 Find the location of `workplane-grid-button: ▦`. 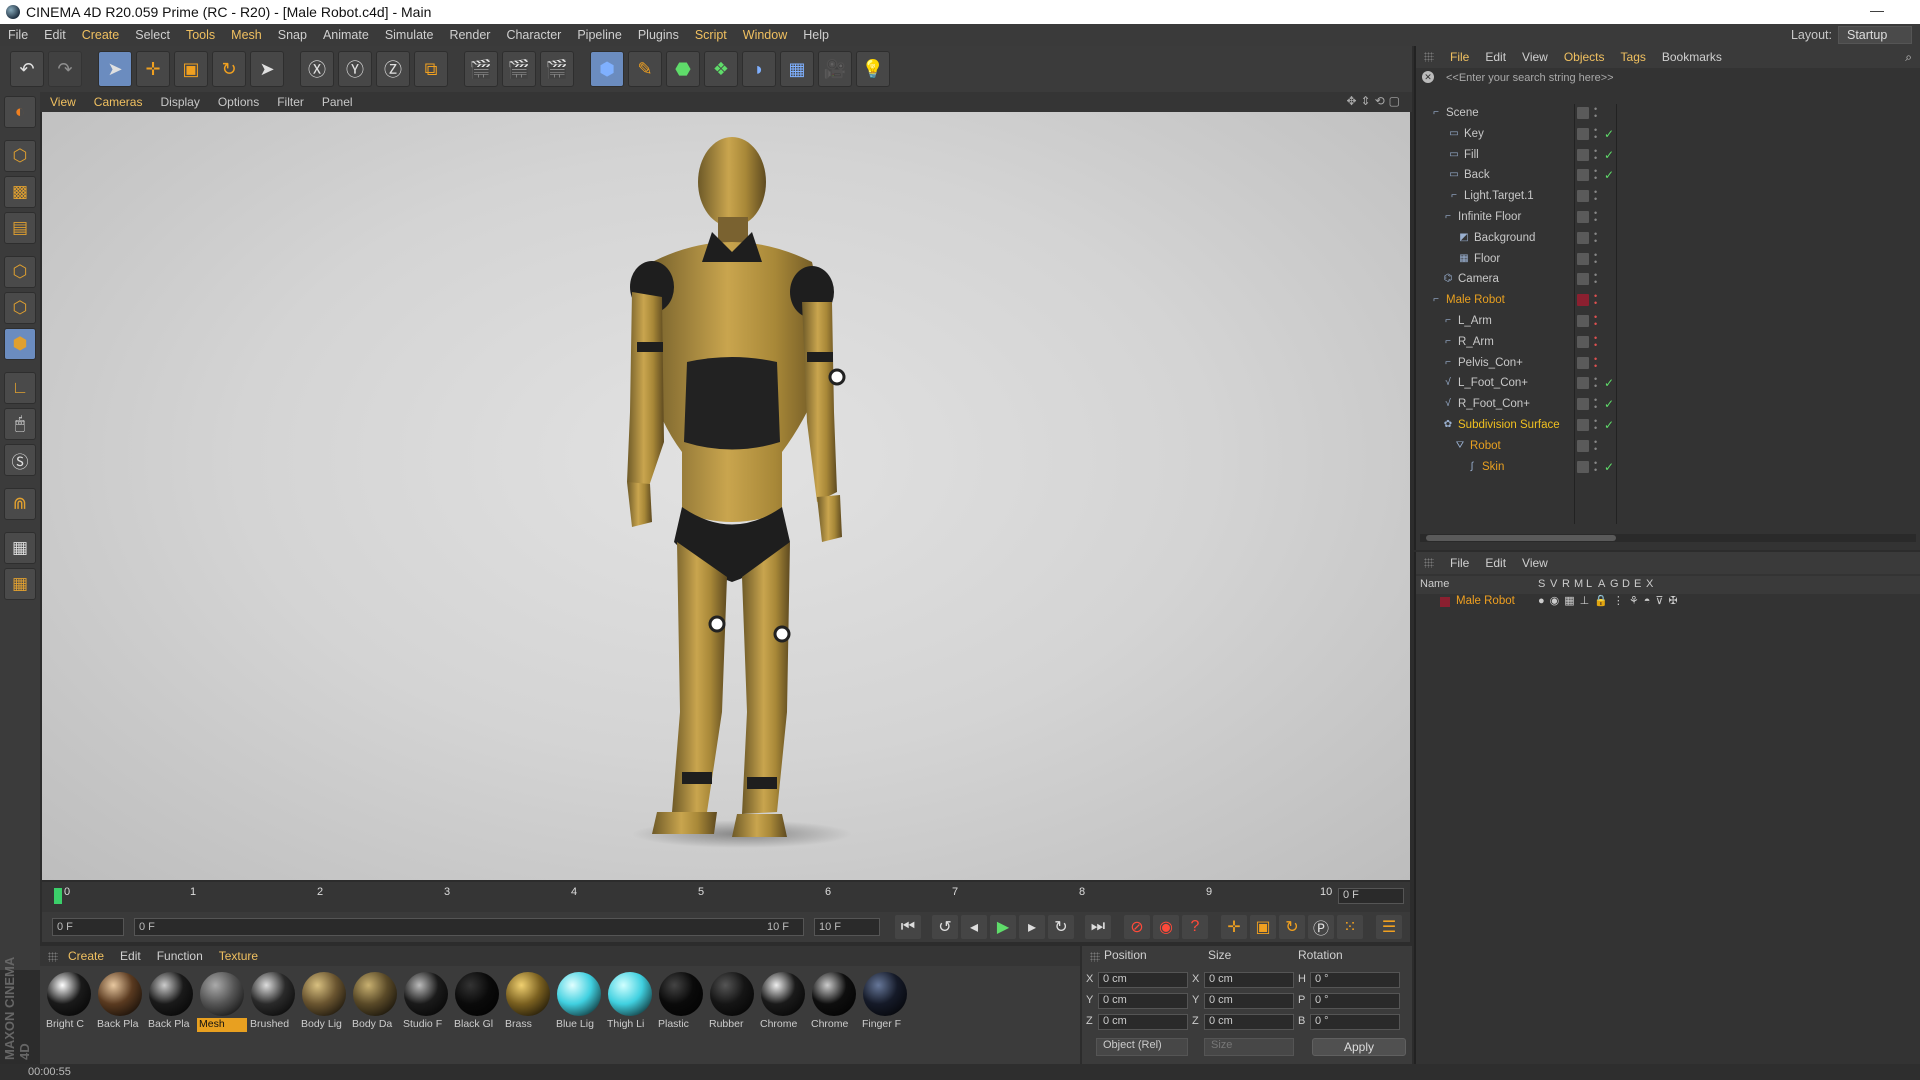

workplane-grid-button: ▦ is located at coordinates (20, 548).